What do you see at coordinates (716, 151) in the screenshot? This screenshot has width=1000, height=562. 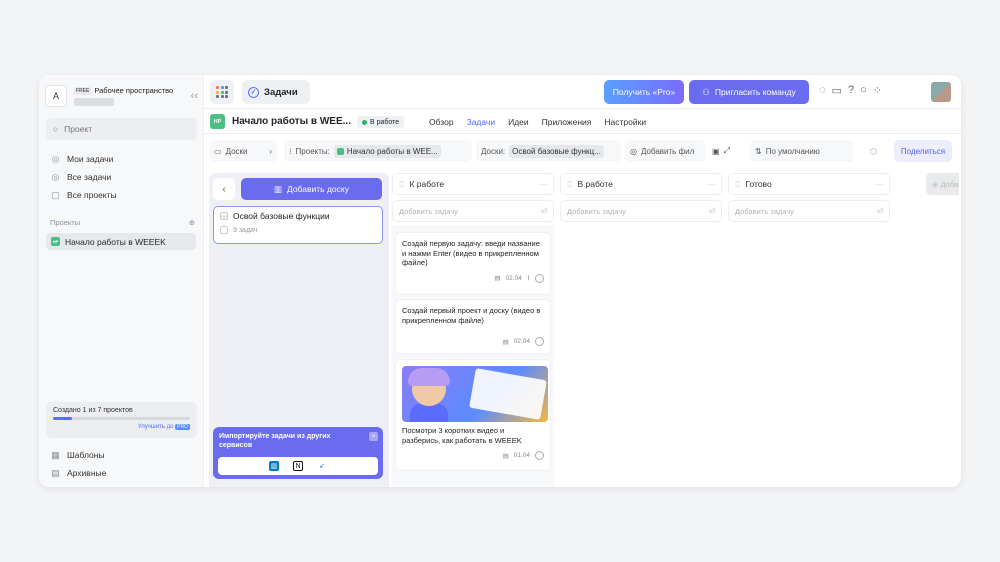 I see `save-view-icon: ▣` at bounding box center [716, 151].